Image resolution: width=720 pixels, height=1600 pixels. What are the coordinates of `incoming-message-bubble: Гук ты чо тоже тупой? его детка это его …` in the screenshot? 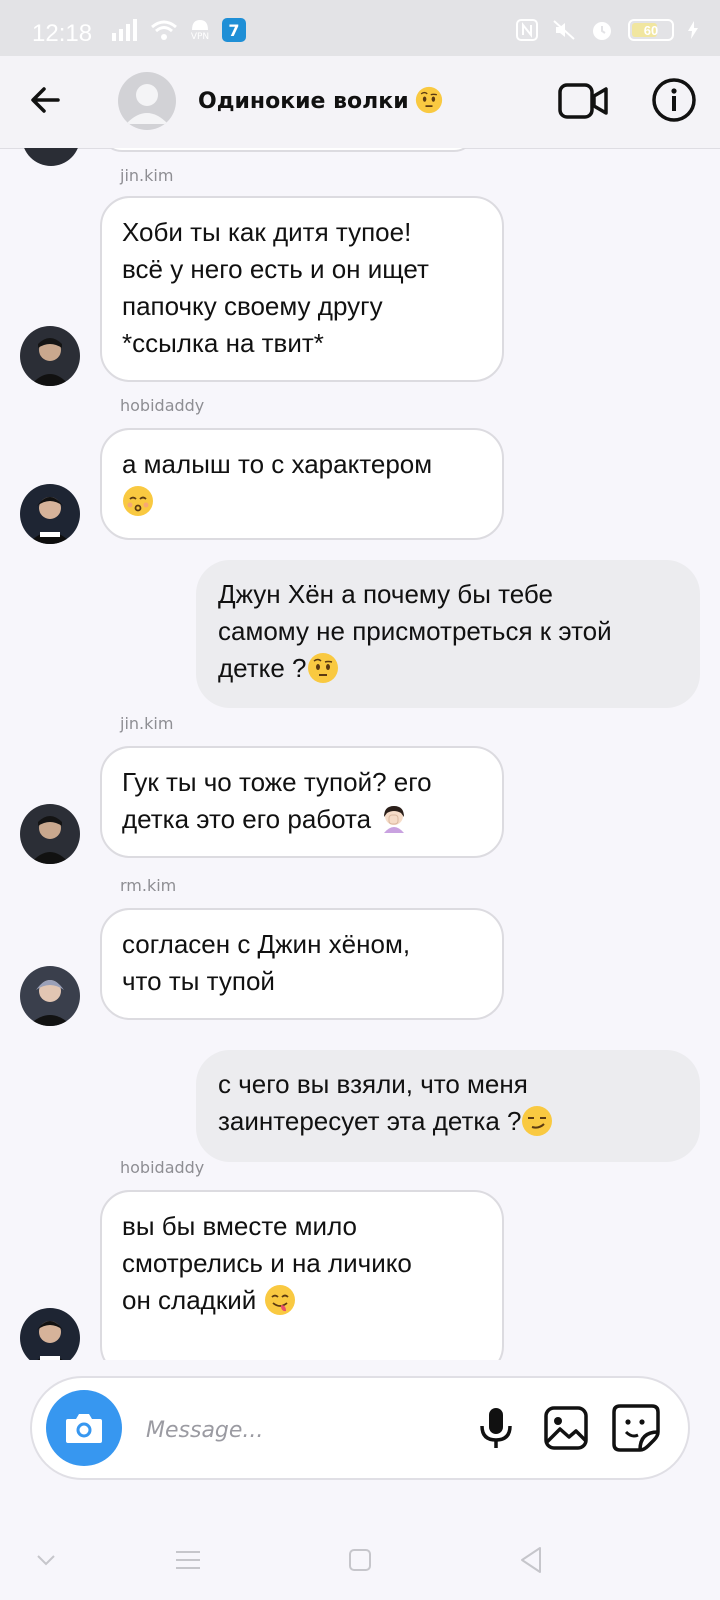 It's located at (302, 802).